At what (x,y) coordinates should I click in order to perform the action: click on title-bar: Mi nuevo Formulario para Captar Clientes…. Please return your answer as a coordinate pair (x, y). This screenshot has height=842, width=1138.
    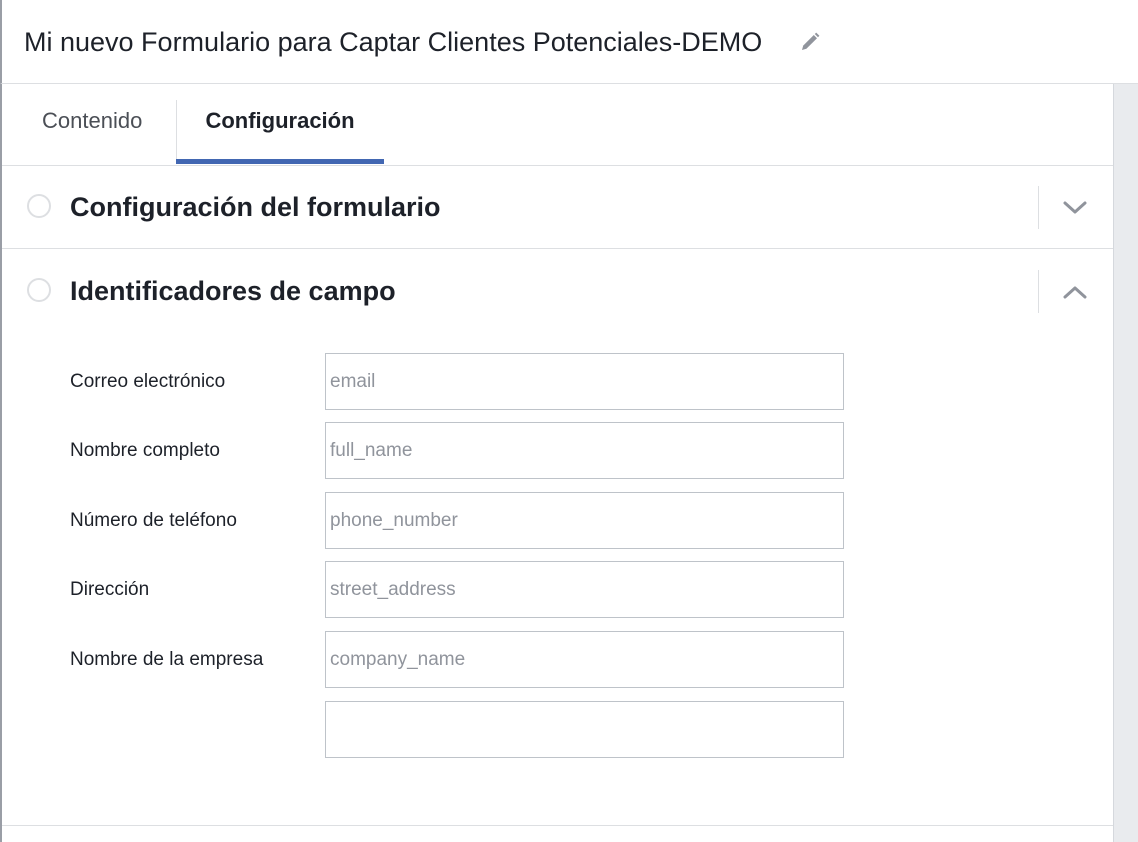
    Looking at the image, I should click on (569, 42).